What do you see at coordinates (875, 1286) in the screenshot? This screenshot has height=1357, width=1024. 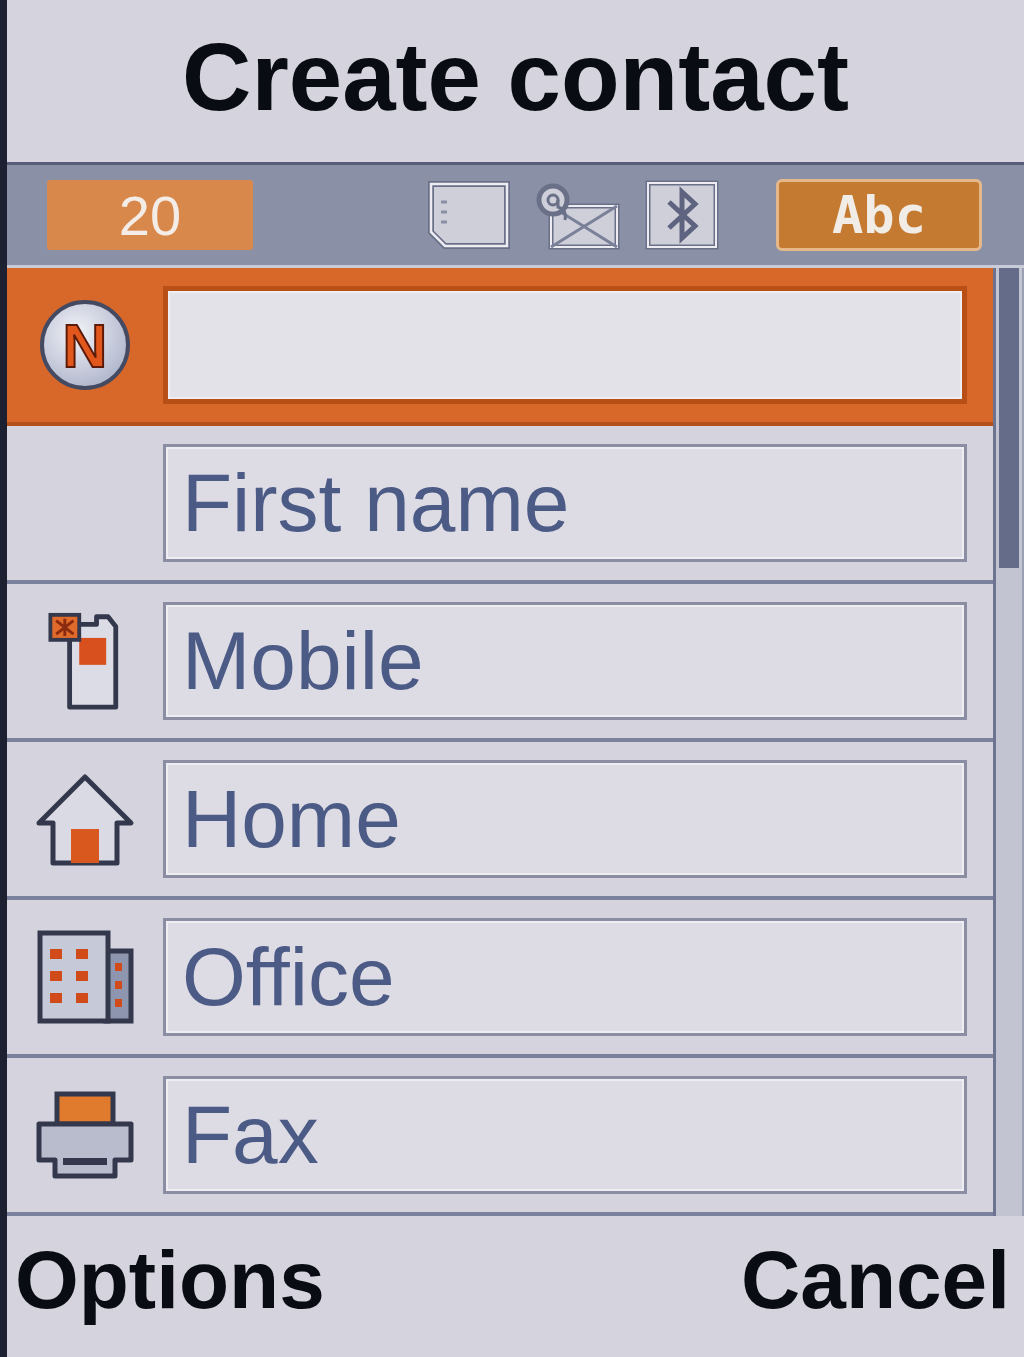 I see `cancel-softkey: Cancel` at bounding box center [875, 1286].